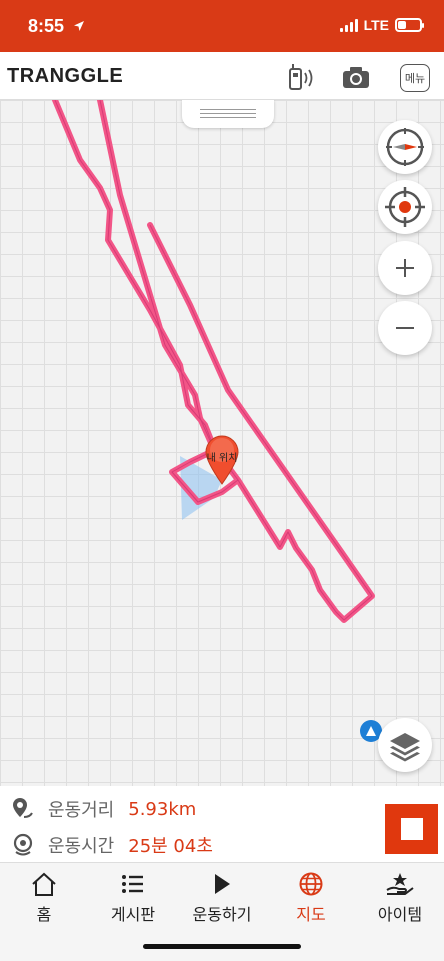  I want to click on zoom-in-button, so click(405, 268).